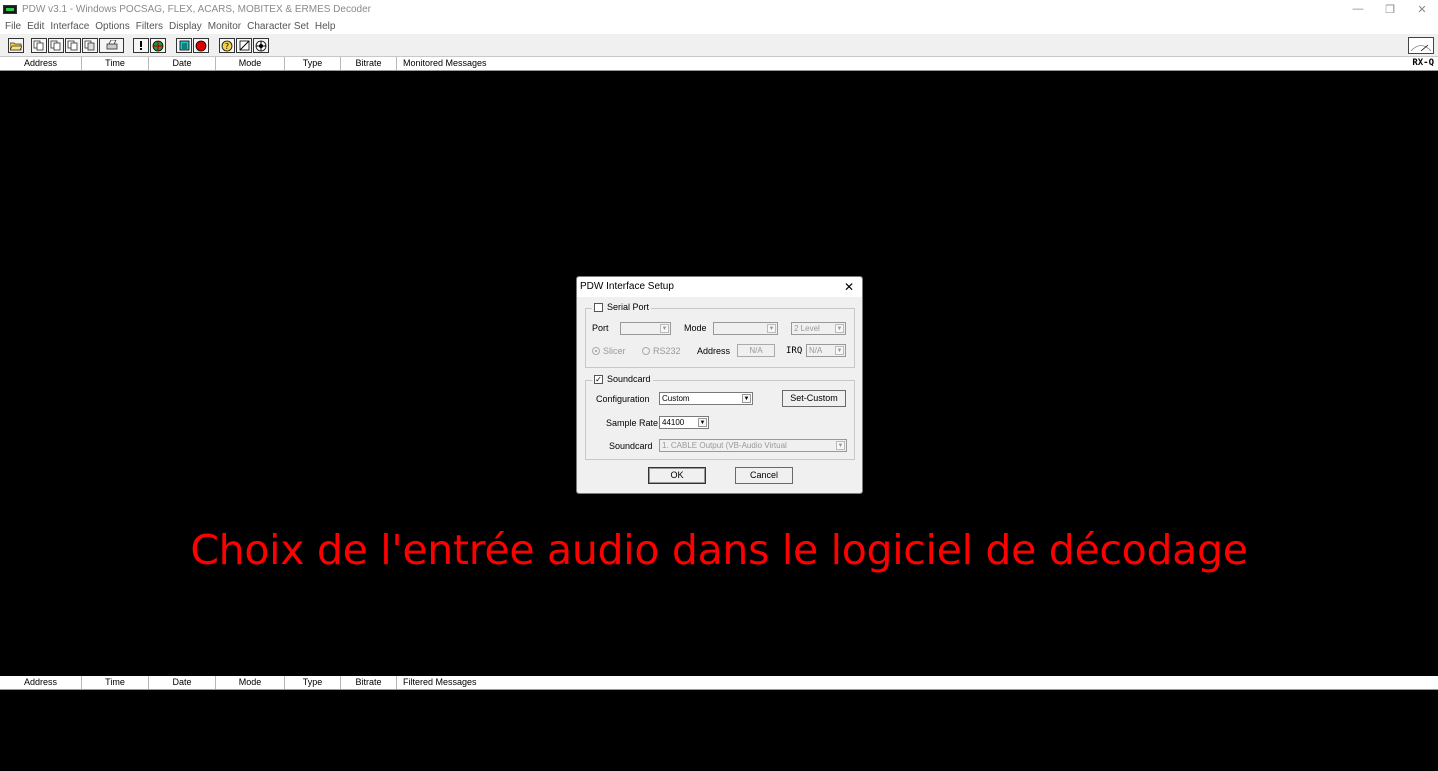 The height and width of the screenshot is (771, 1438). Describe the element at coordinates (325, 26) in the screenshot. I see `menu-help: Help` at that location.